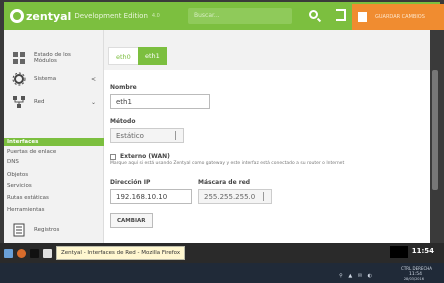  Describe the element at coordinates (17, 16) in the screenshot. I see `logo-icon` at that location.